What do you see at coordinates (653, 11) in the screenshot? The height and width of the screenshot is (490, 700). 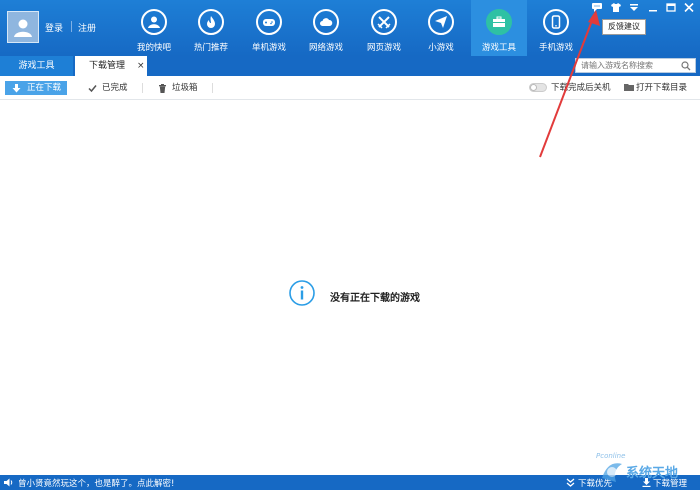 I see `minimize-icon` at bounding box center [653, 11].